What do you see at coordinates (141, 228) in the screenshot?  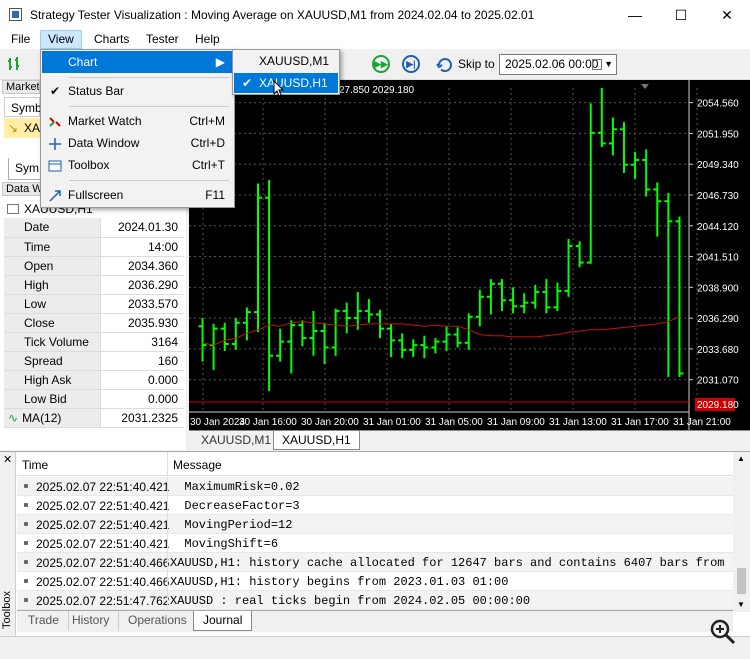 I see `dw-value: 2024.01.30` at bounding box center [141, 228].